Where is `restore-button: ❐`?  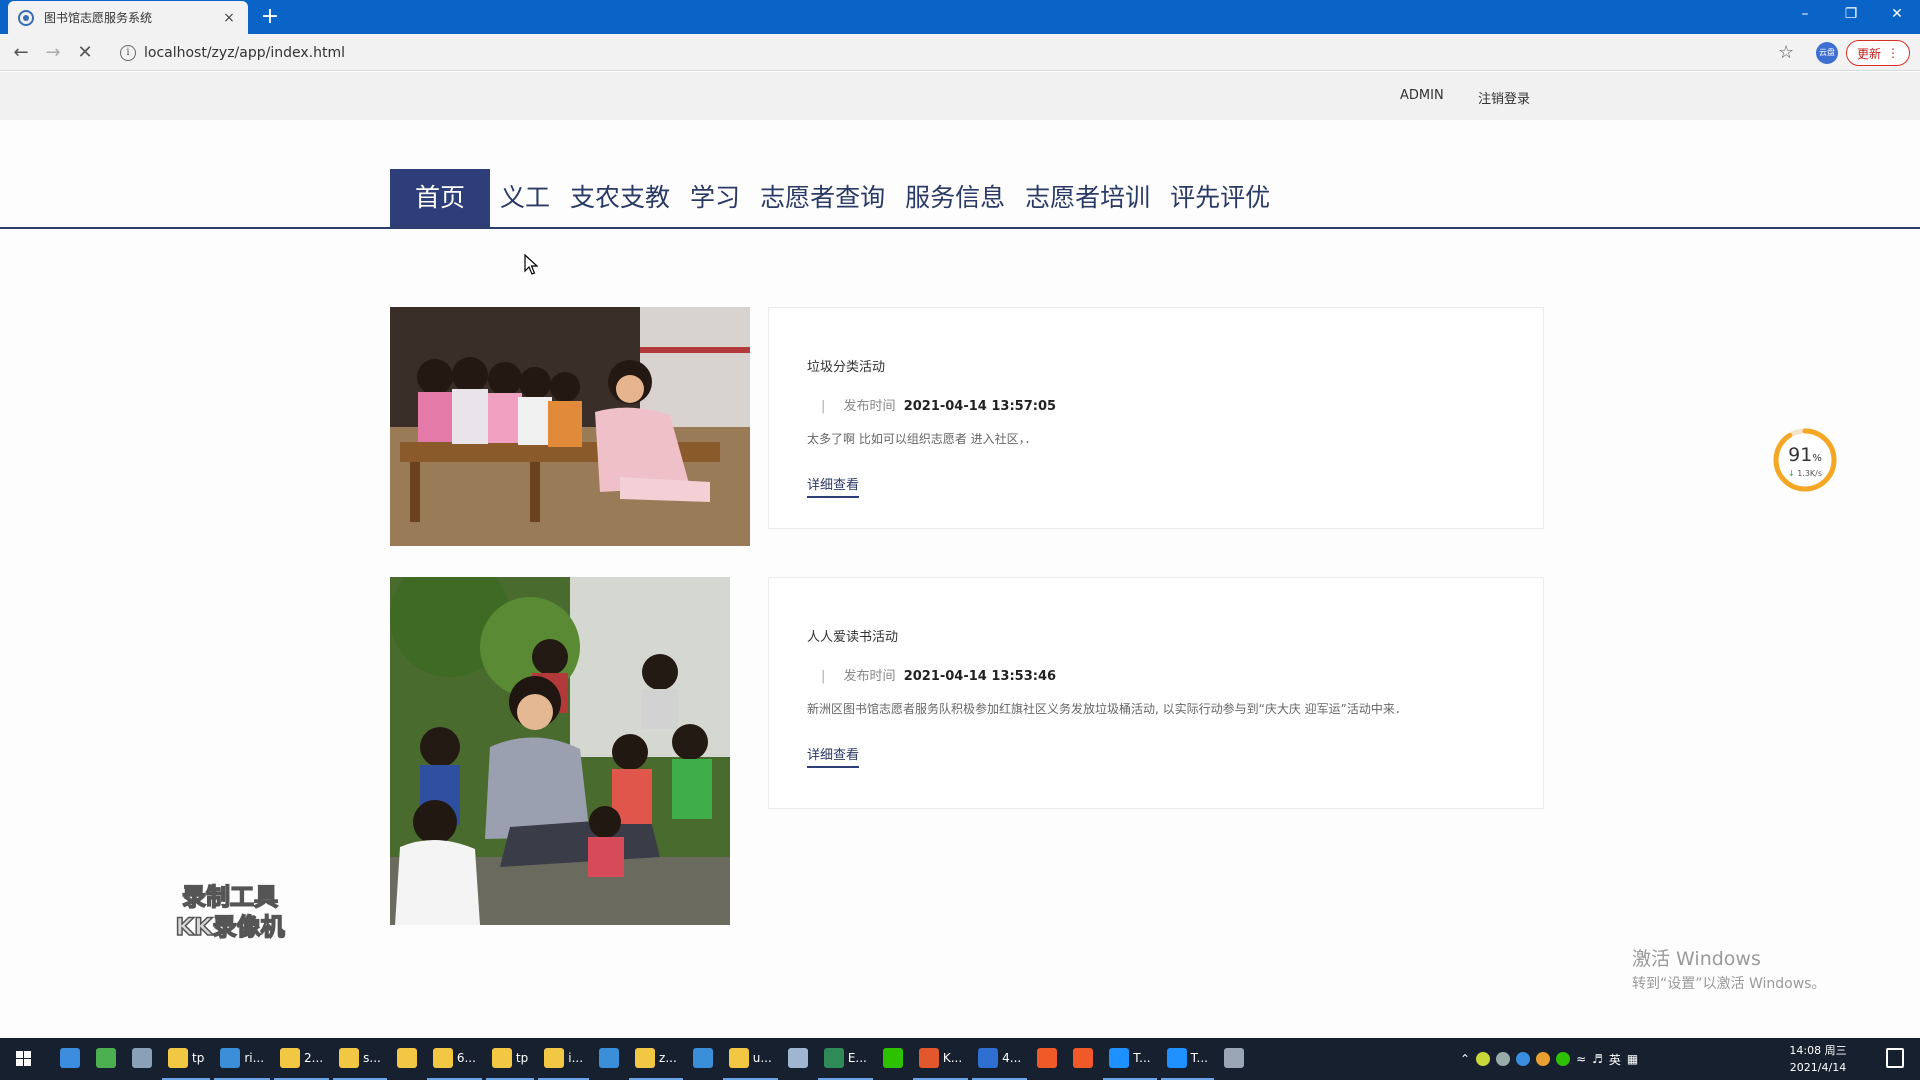
restore-button: ❐ is located at coordinates (1851, 15).